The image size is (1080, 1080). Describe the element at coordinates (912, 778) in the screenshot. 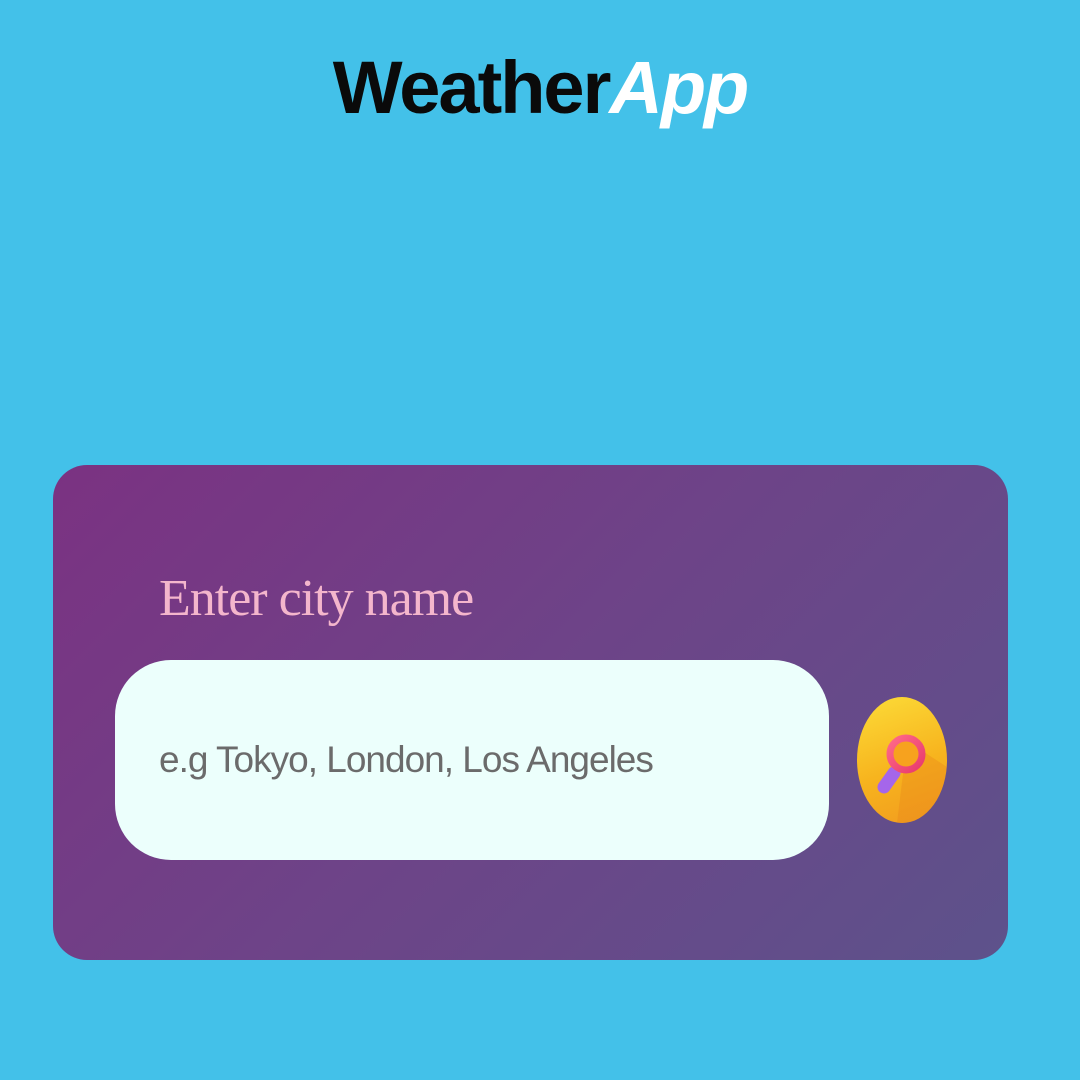

I see `search-icon` at that location.